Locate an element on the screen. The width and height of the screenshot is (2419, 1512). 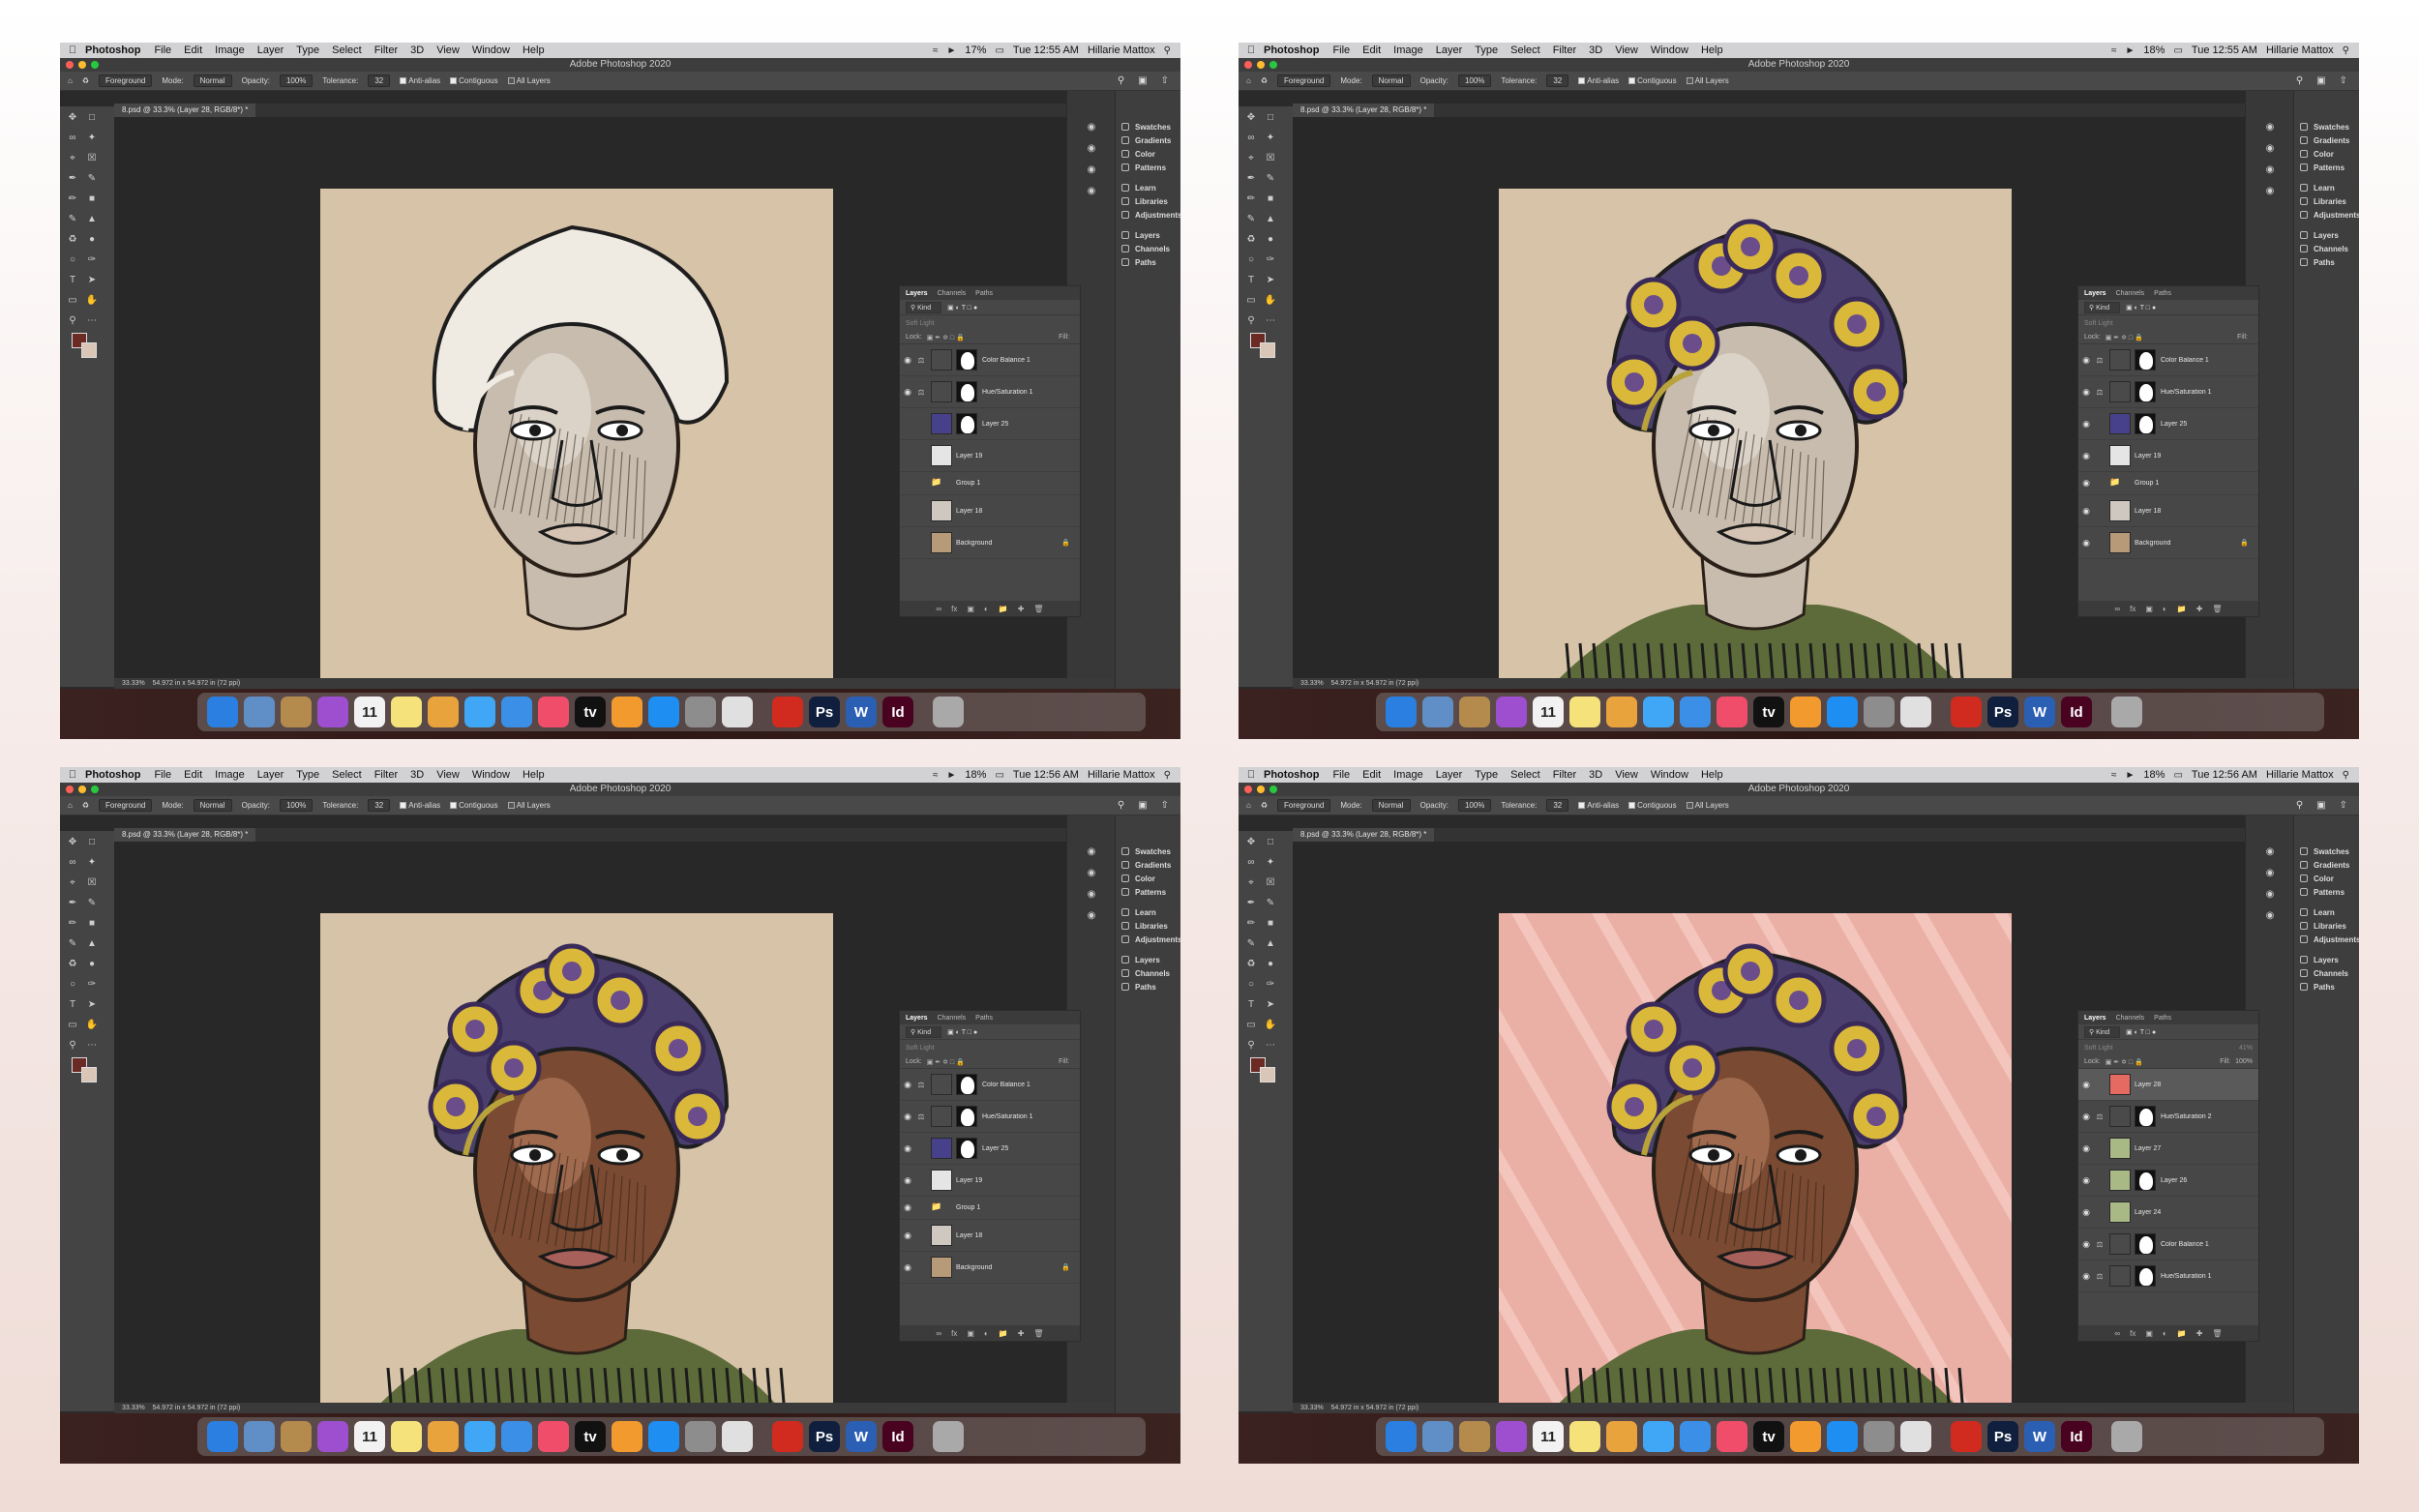
tab-layers: Layers is located at coordinates (2095, 1018).